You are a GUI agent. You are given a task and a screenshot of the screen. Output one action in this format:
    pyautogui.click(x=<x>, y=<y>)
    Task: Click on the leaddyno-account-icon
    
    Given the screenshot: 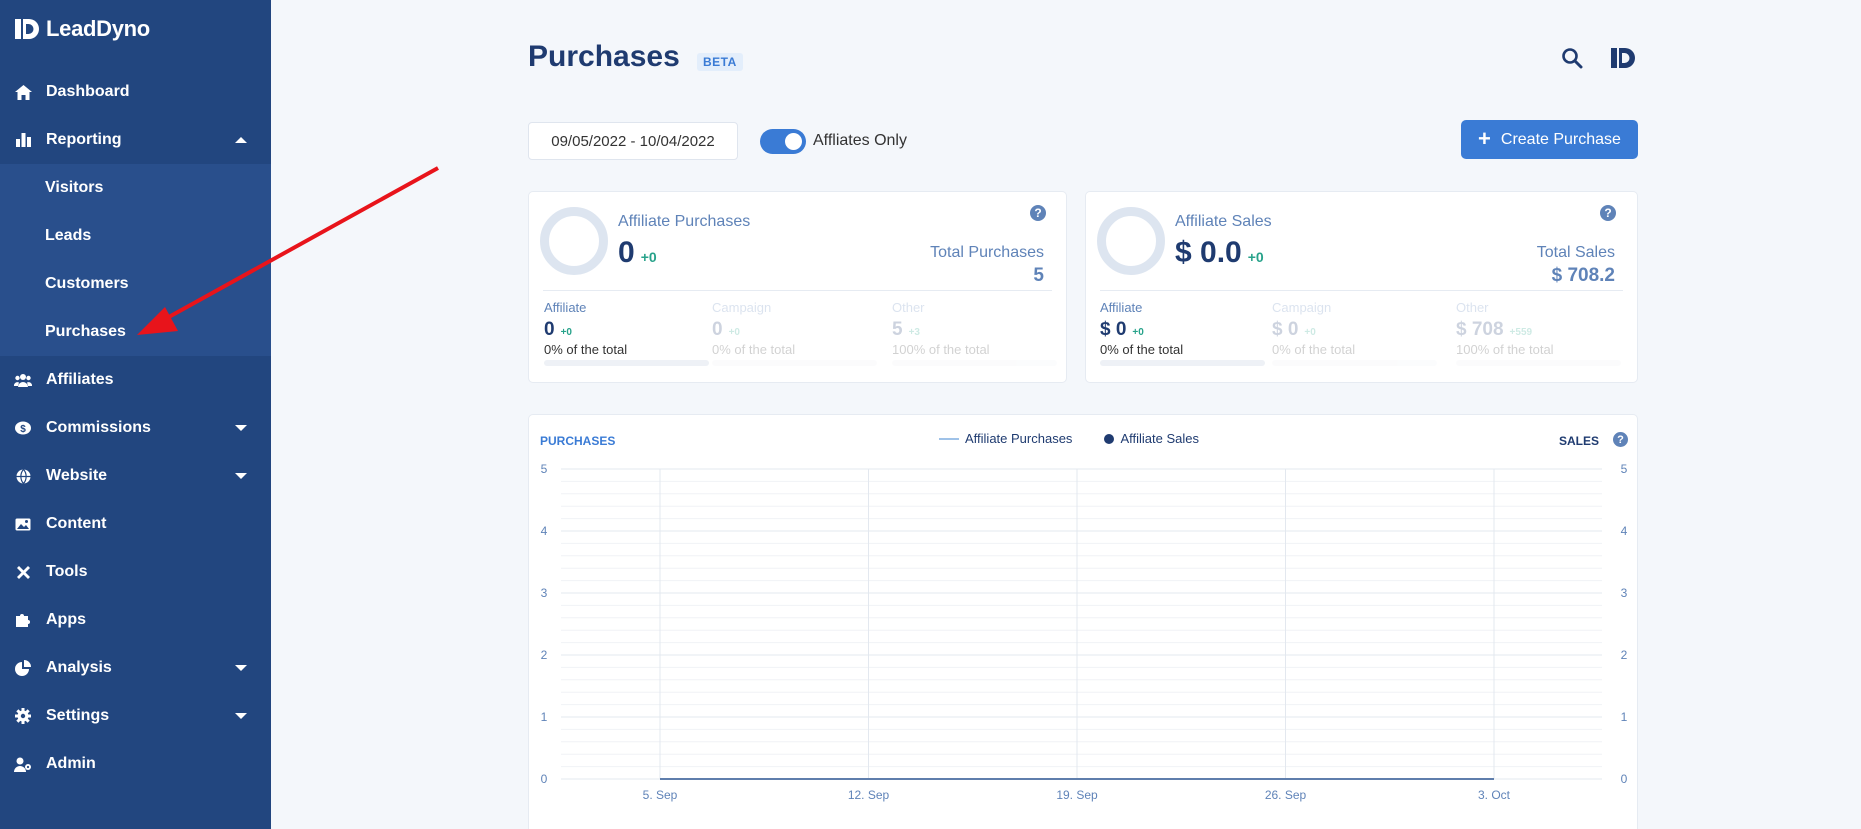 What is the action you would take?
    pyautogui.click(x=1623, y=58)
    